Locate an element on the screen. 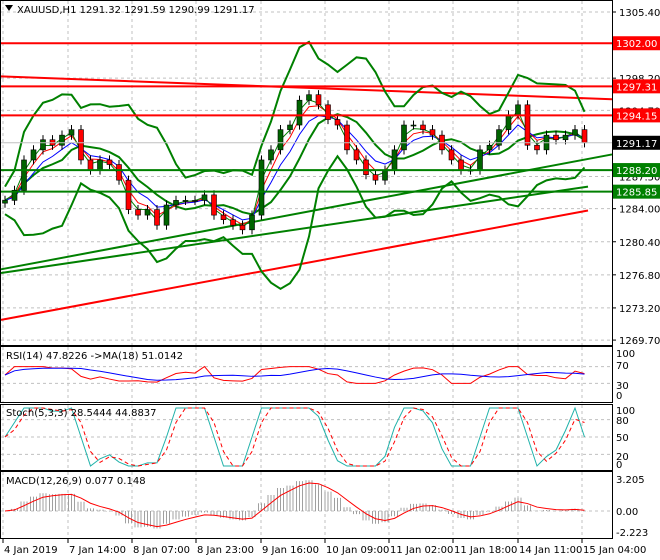 The image size is (660, 560). level-label: 1294.15 is located at coordinates (636, 116).